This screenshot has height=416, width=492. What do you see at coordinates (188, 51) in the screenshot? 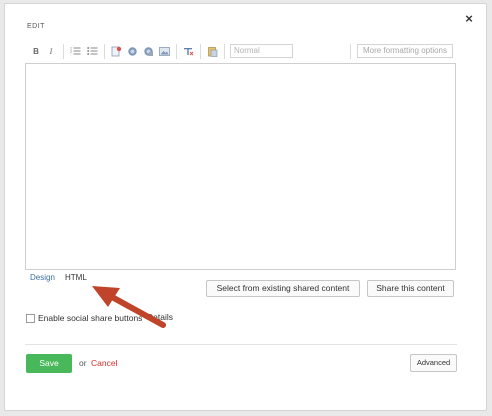
I see `clear-formatting-icon` at bounding box center [188, 51].